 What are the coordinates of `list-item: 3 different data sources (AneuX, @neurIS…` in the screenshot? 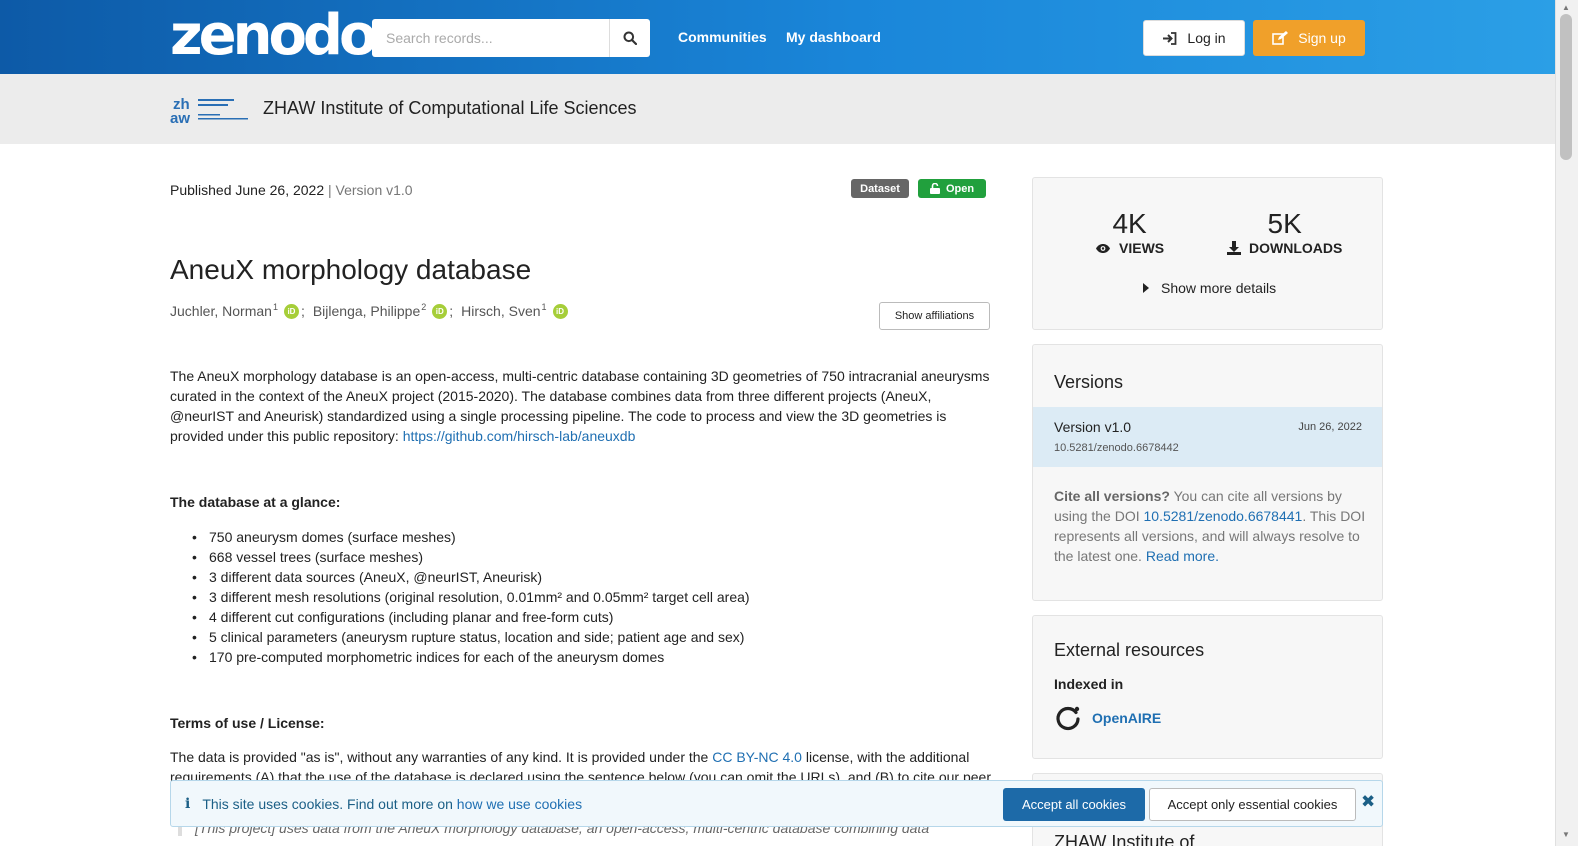 It's located at (471, 577).